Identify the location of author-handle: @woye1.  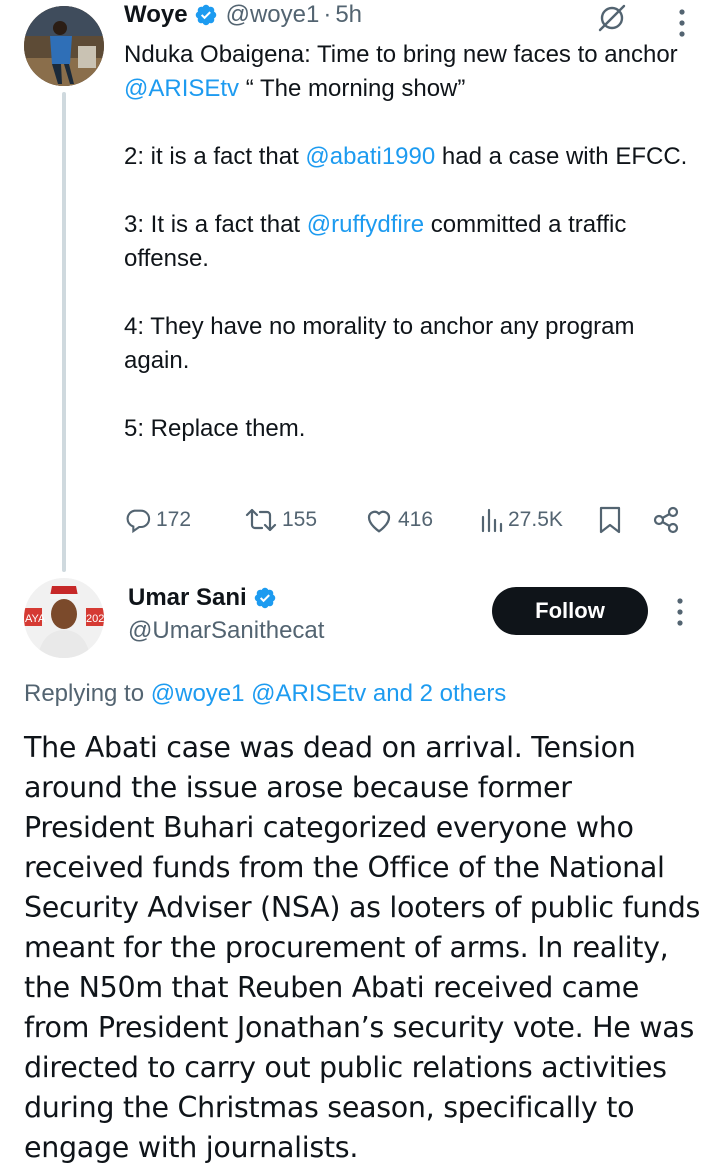
(273, 15).